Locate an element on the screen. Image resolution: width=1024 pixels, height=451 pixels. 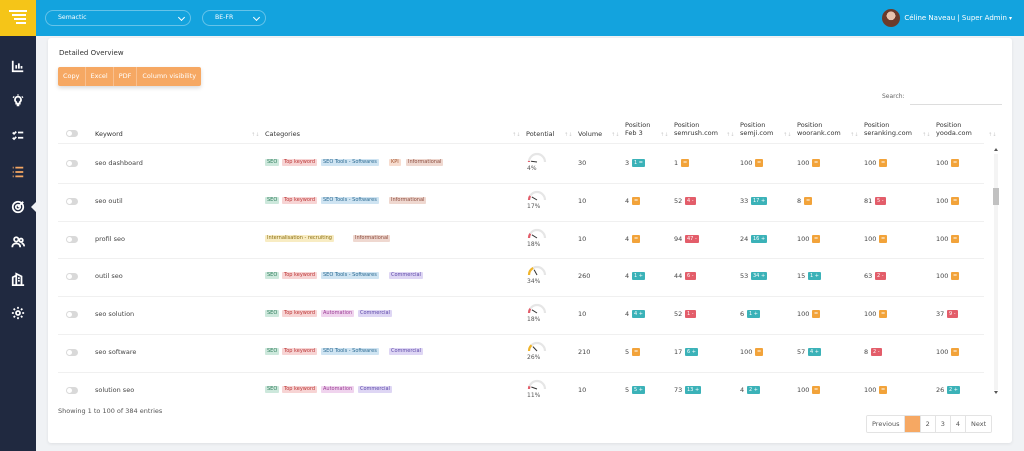
app-logo is located at coordinates (18, 18).